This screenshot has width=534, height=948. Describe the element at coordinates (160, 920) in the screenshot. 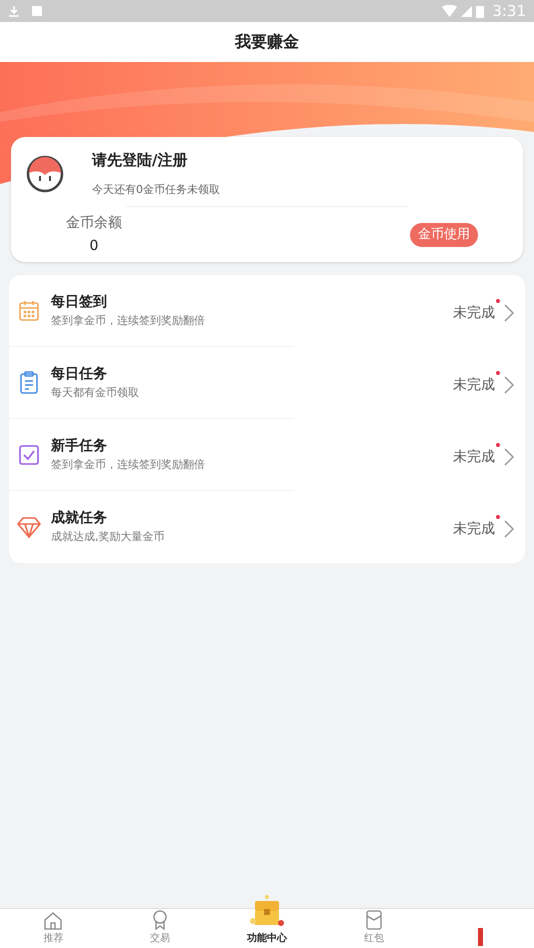

I see `medal-icon` at that location.